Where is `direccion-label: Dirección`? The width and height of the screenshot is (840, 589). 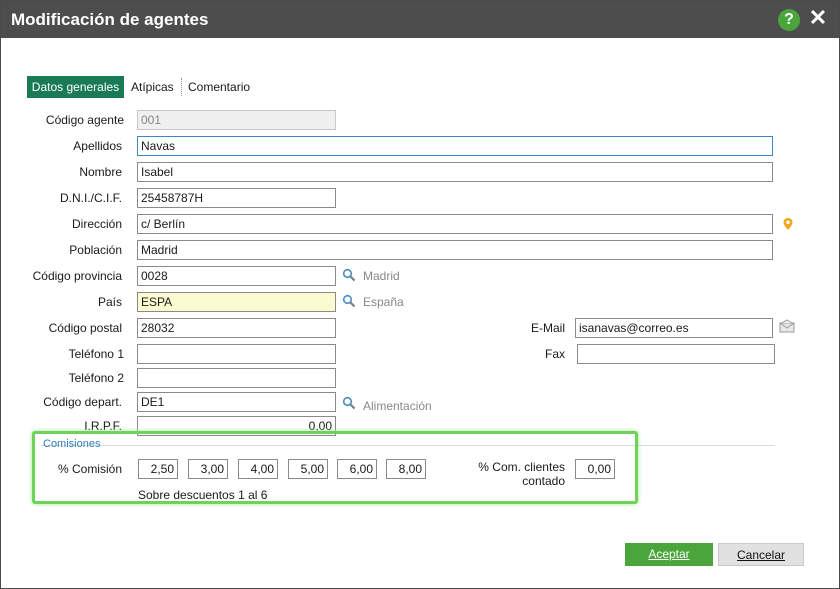 direccion-label: Dirección is located at coordinates (96, 224).